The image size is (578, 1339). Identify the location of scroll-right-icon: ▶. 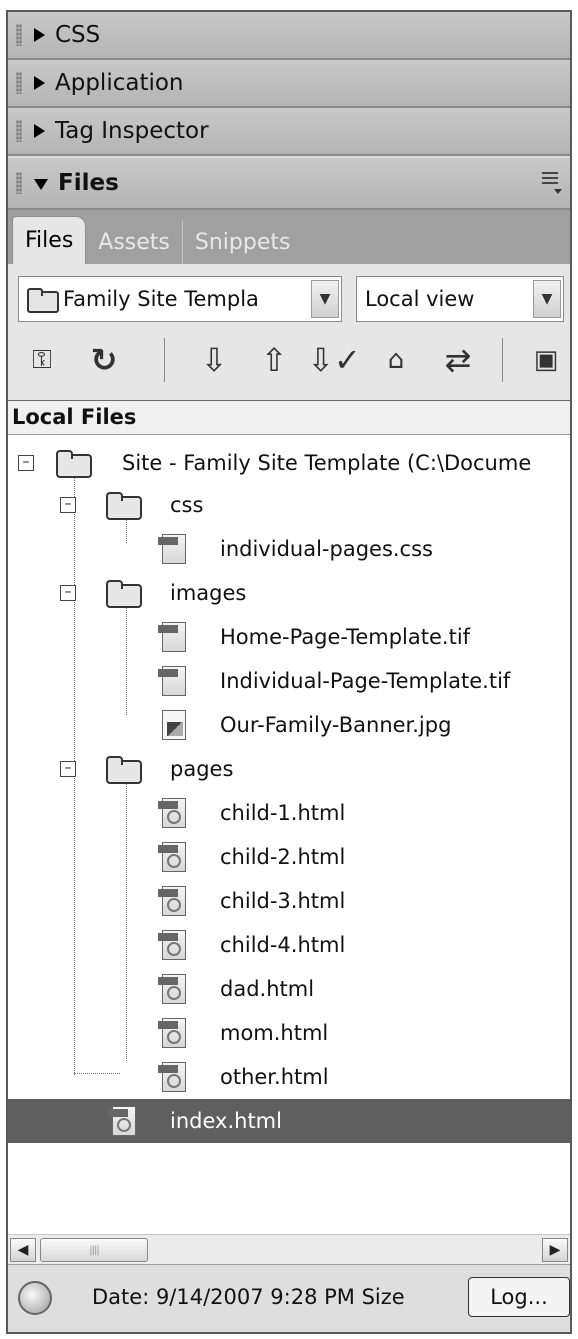
(555, 1250).